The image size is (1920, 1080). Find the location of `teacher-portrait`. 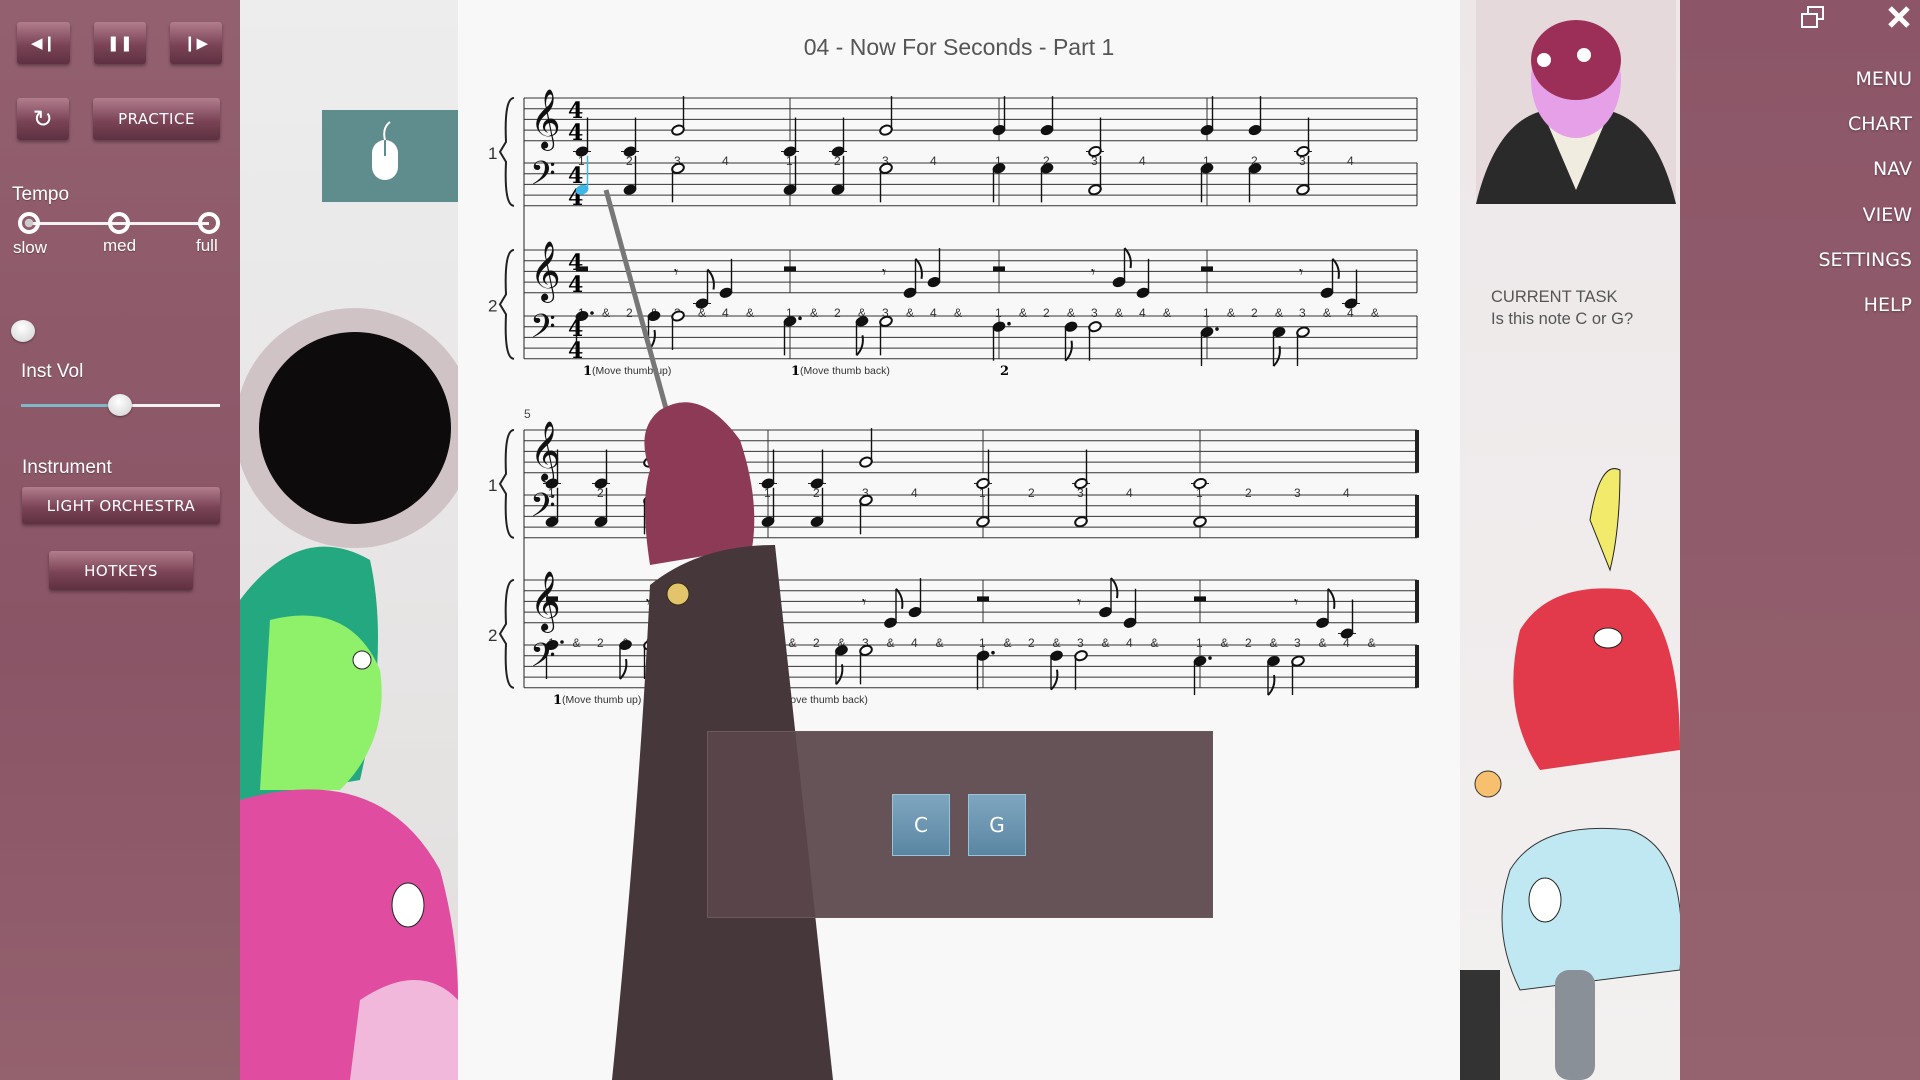

teacher-portrait is located at coordinates (1576, 102).